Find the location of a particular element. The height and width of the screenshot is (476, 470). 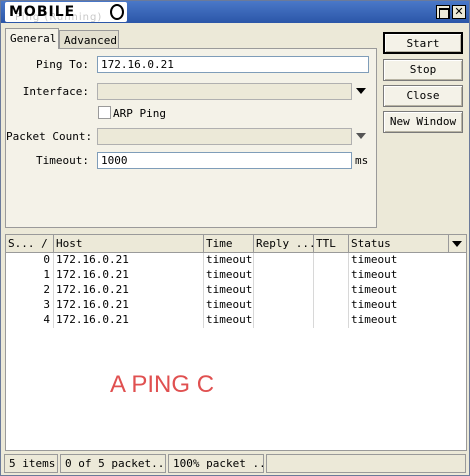

tab-advanced: Advanced is located at coordinates (89, 39).